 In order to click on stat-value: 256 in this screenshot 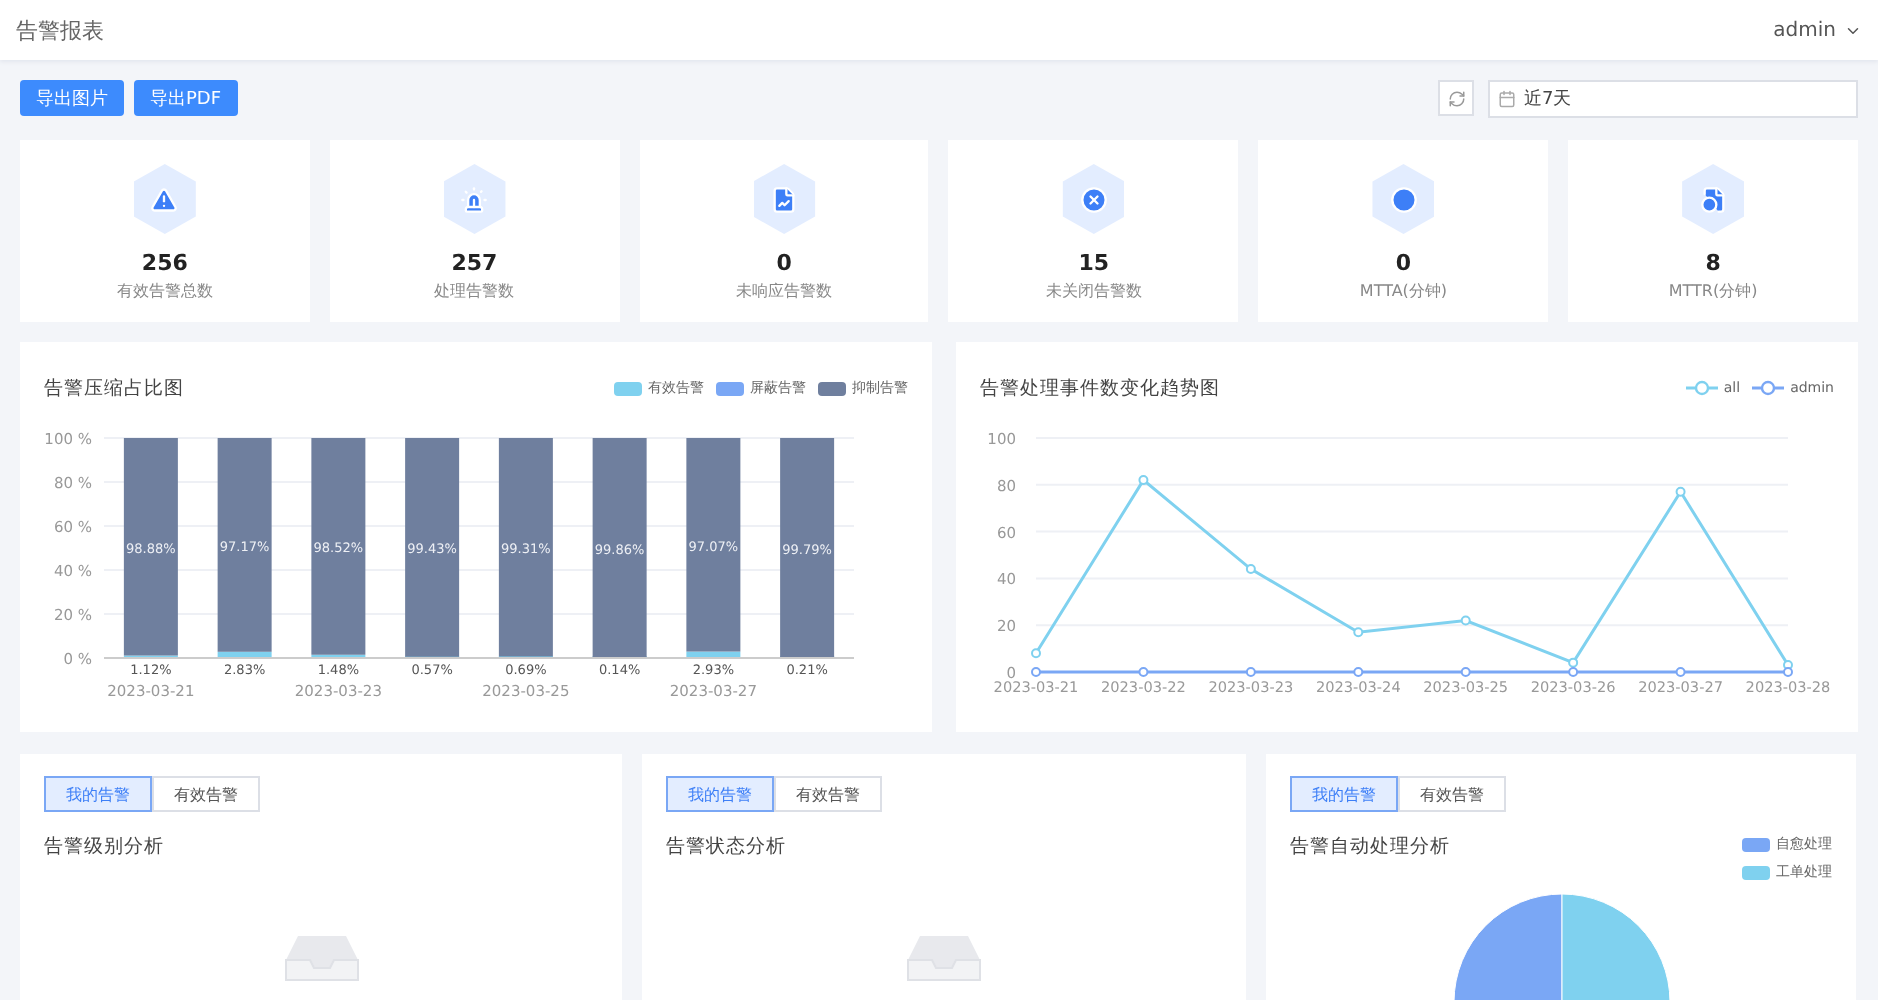, I will do `click(164, 263)`.